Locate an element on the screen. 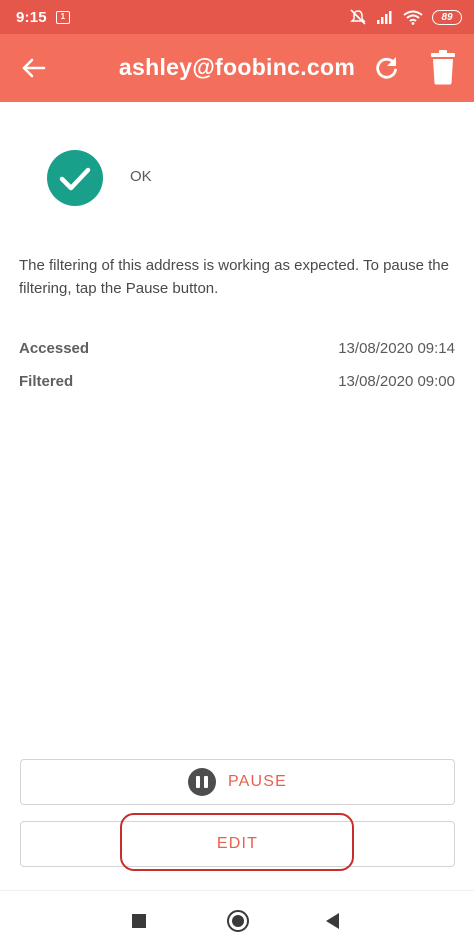  app-bar: ashley@foobinc.com is located at coordinates (237, 68).